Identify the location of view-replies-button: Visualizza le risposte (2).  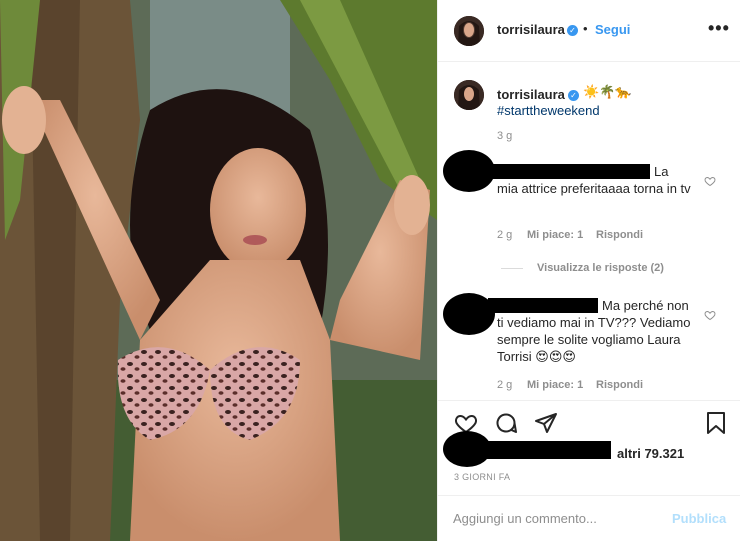
(600, 268).